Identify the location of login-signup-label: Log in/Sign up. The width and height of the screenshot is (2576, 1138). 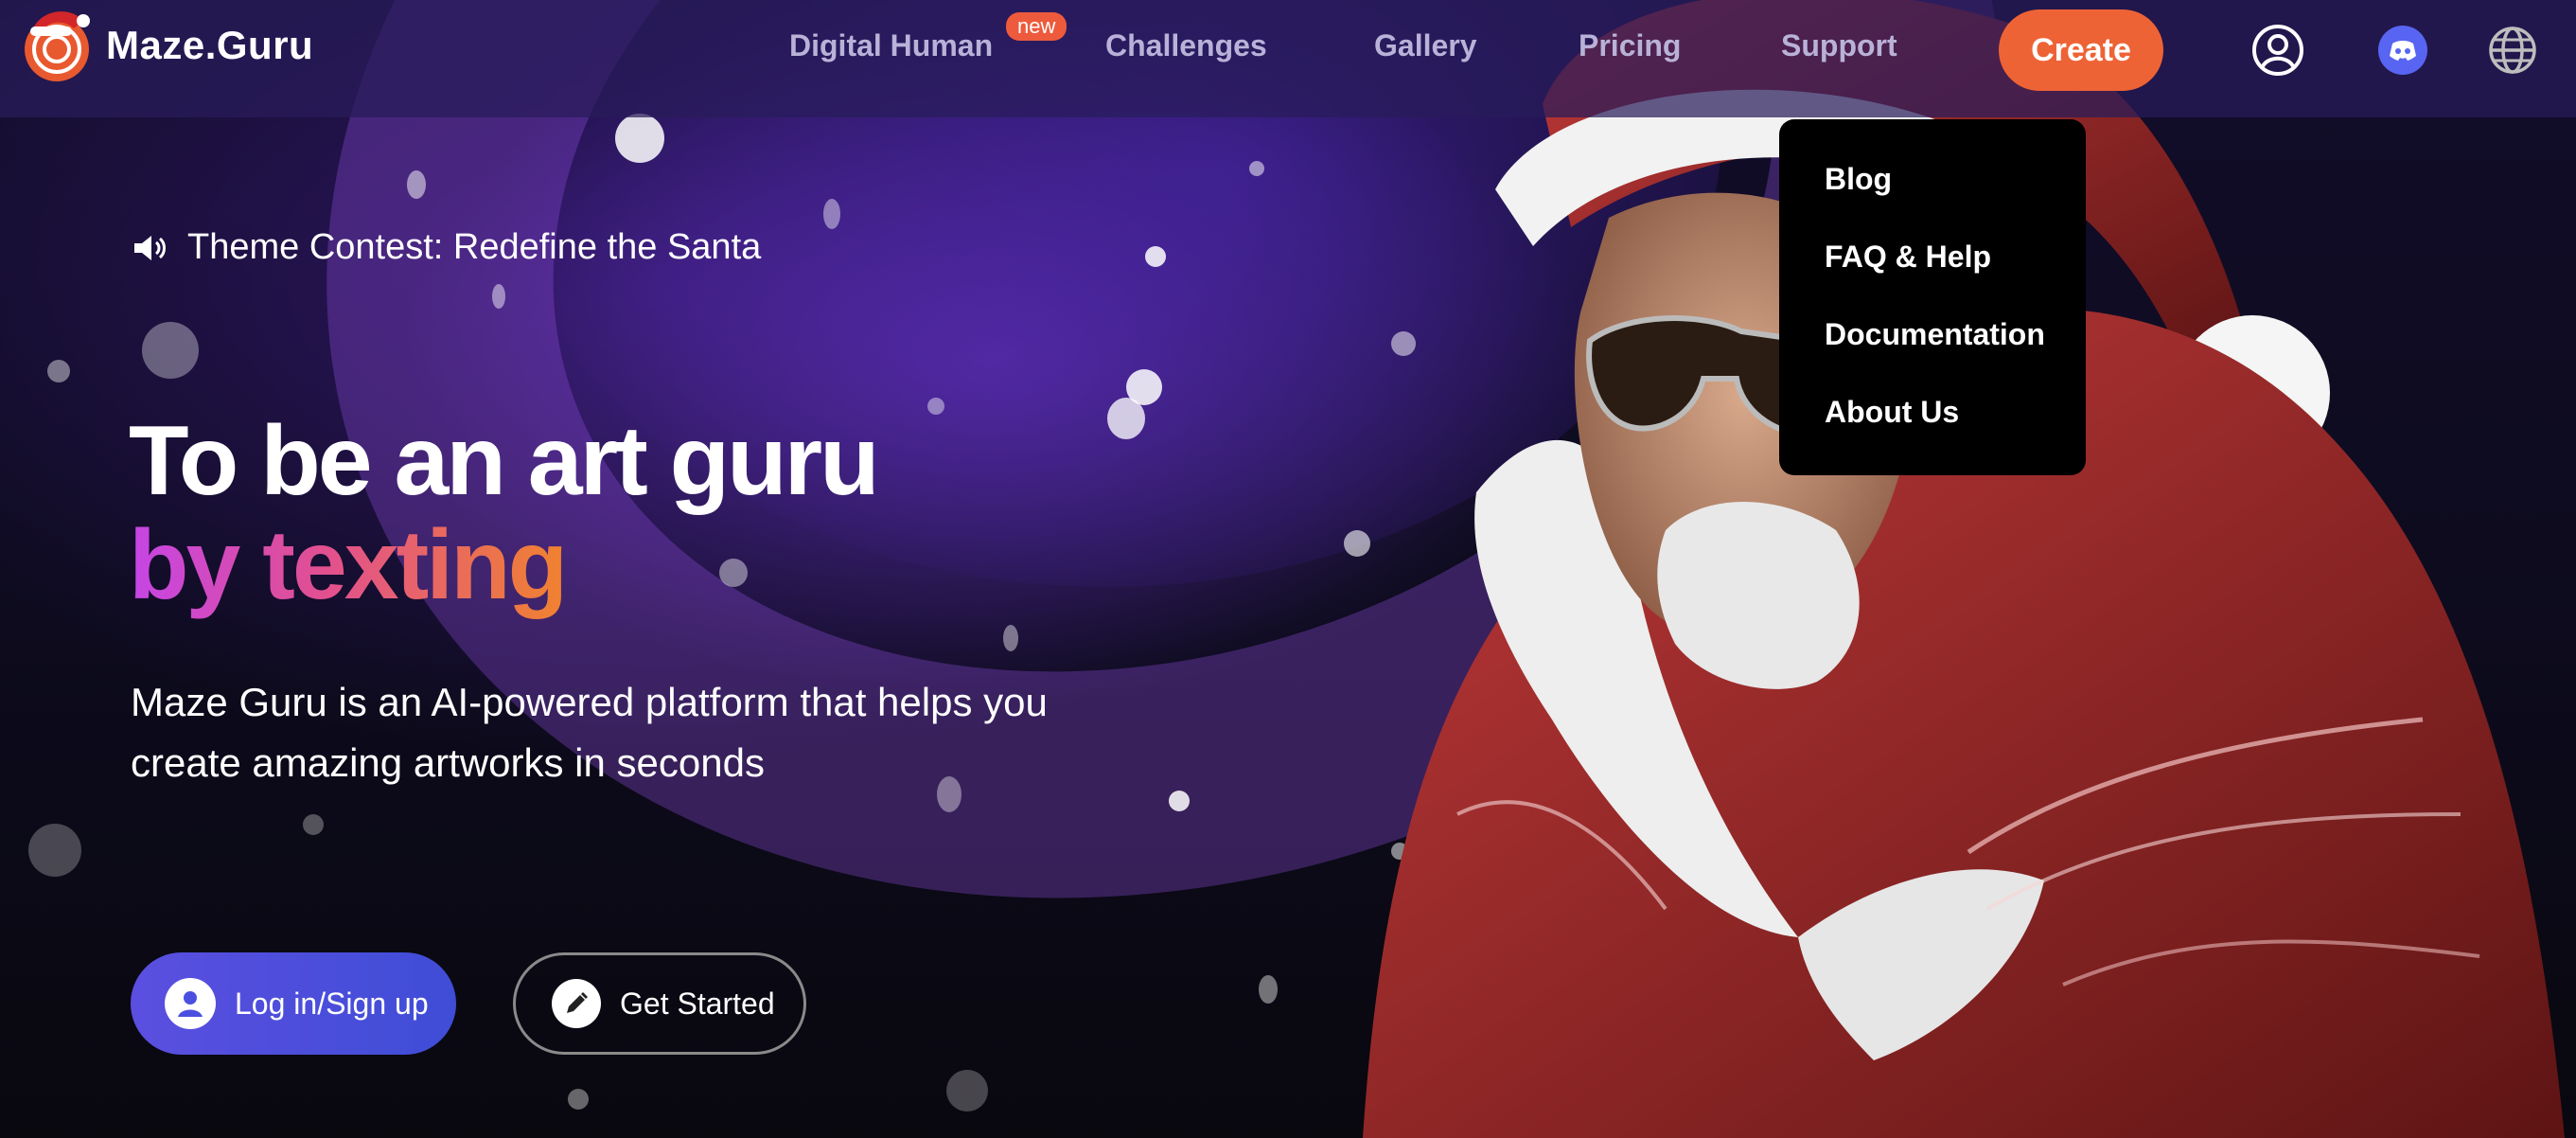
(332, 1003).